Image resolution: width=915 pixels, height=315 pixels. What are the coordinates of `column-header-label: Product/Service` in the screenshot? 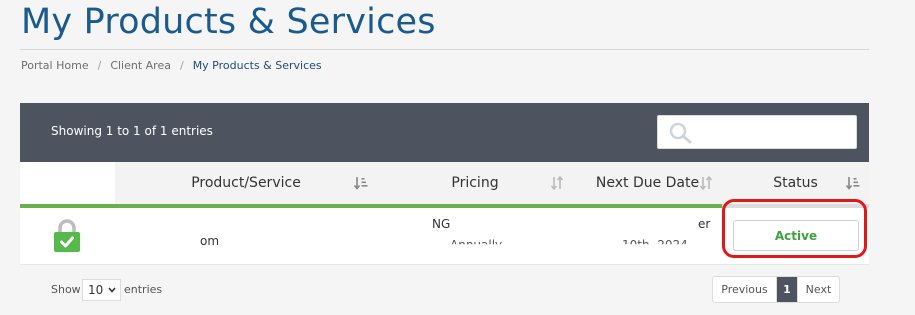 It's located at (246, 183).